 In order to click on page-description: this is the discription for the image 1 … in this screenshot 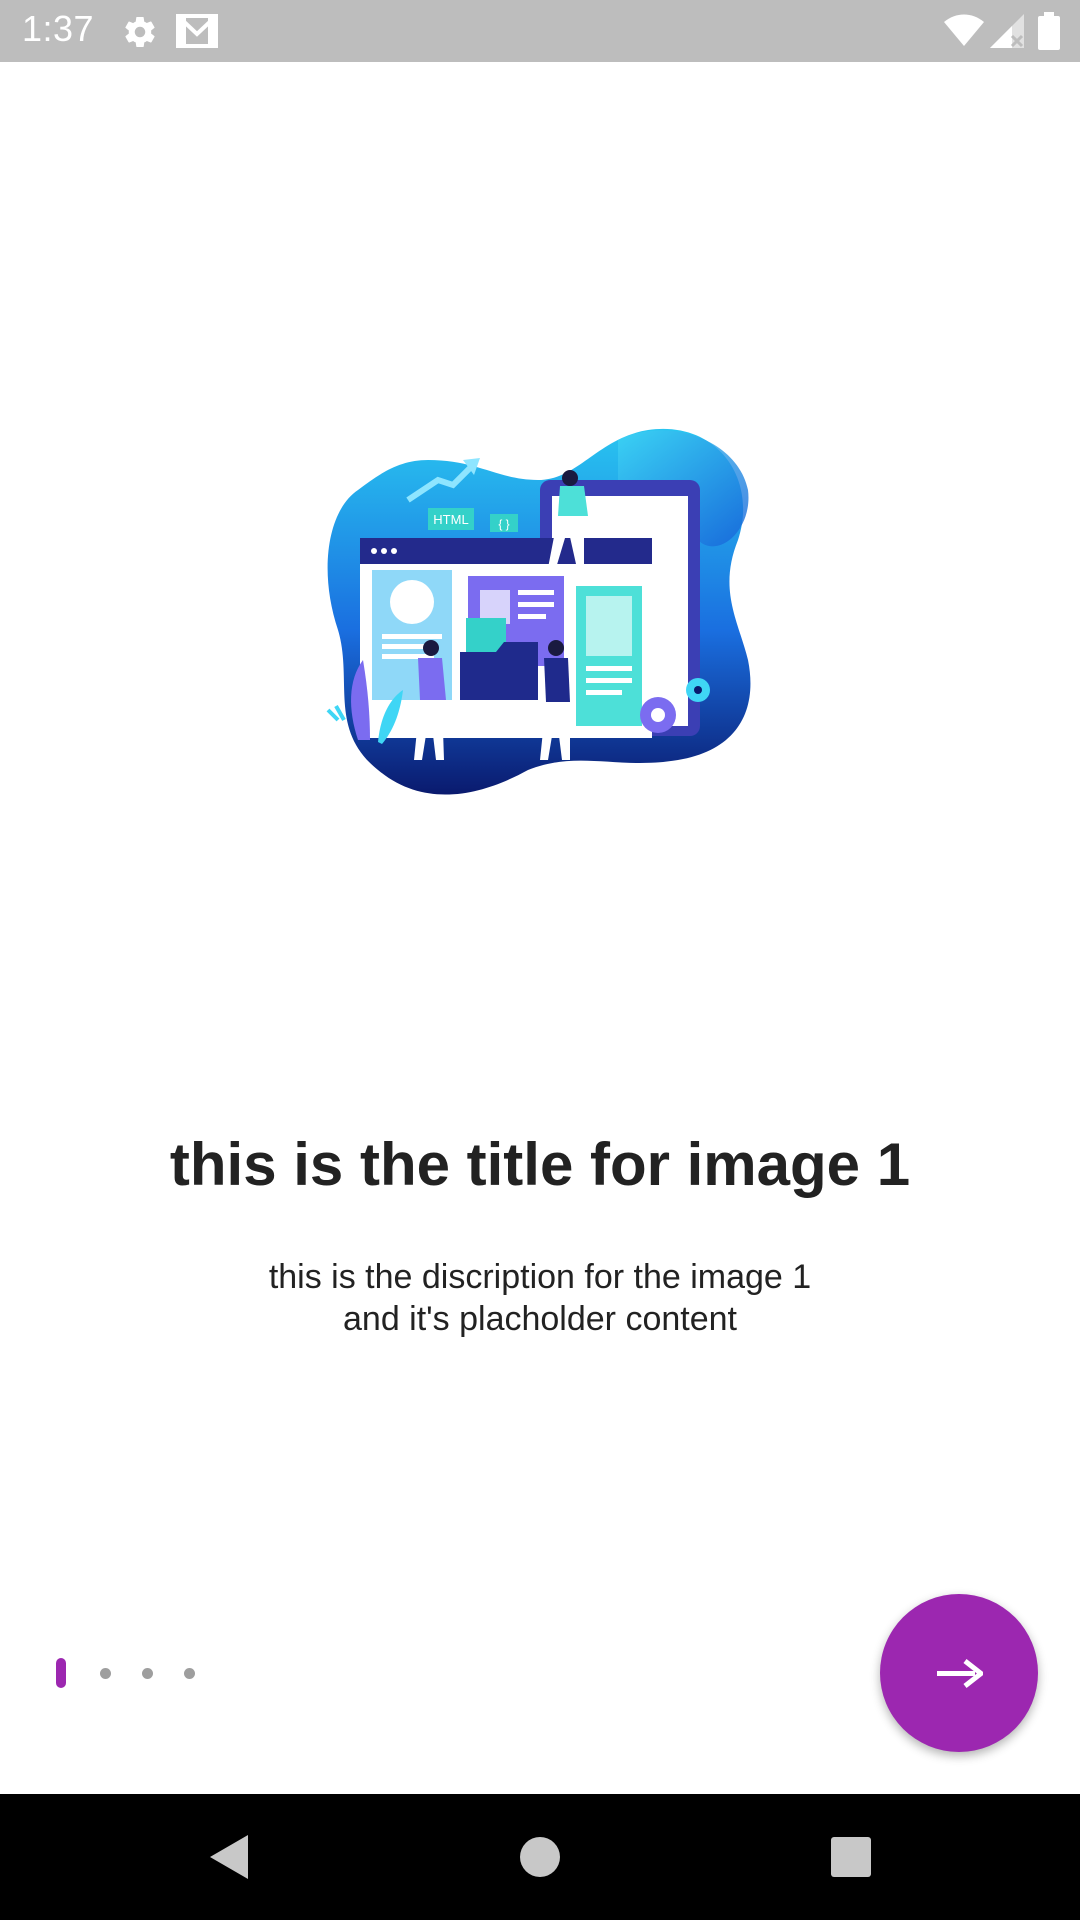, I will do `click(540, 1298)`.